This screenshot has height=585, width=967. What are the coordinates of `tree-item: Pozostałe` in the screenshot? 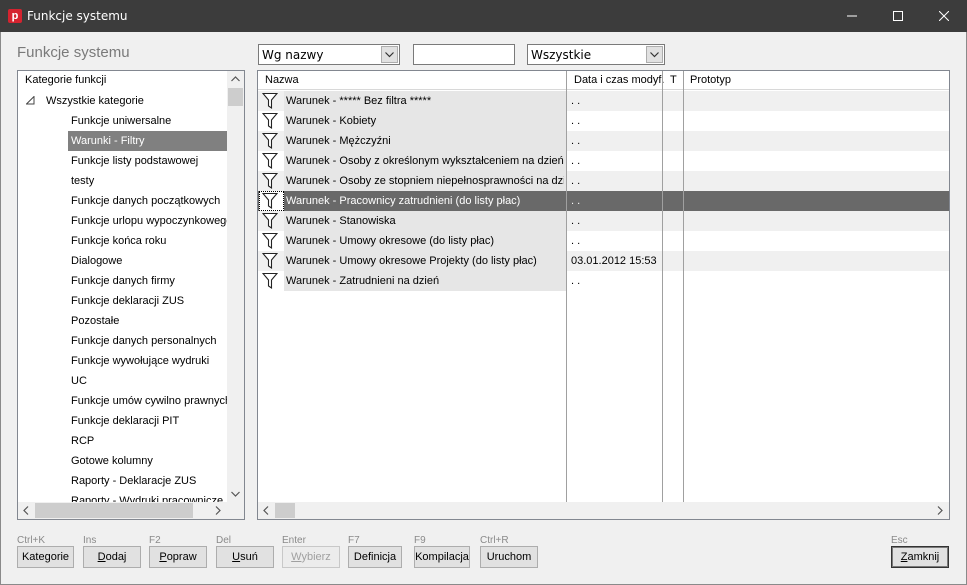 It's located at (123, 321).